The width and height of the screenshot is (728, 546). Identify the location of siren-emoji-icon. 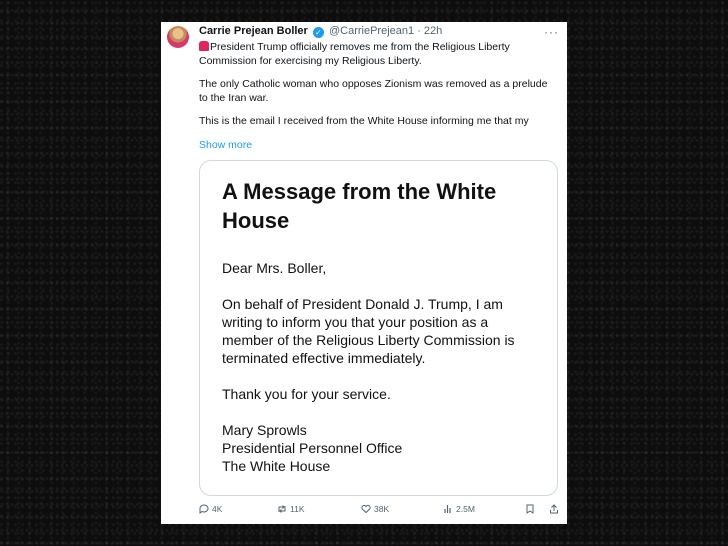
(204, 46).